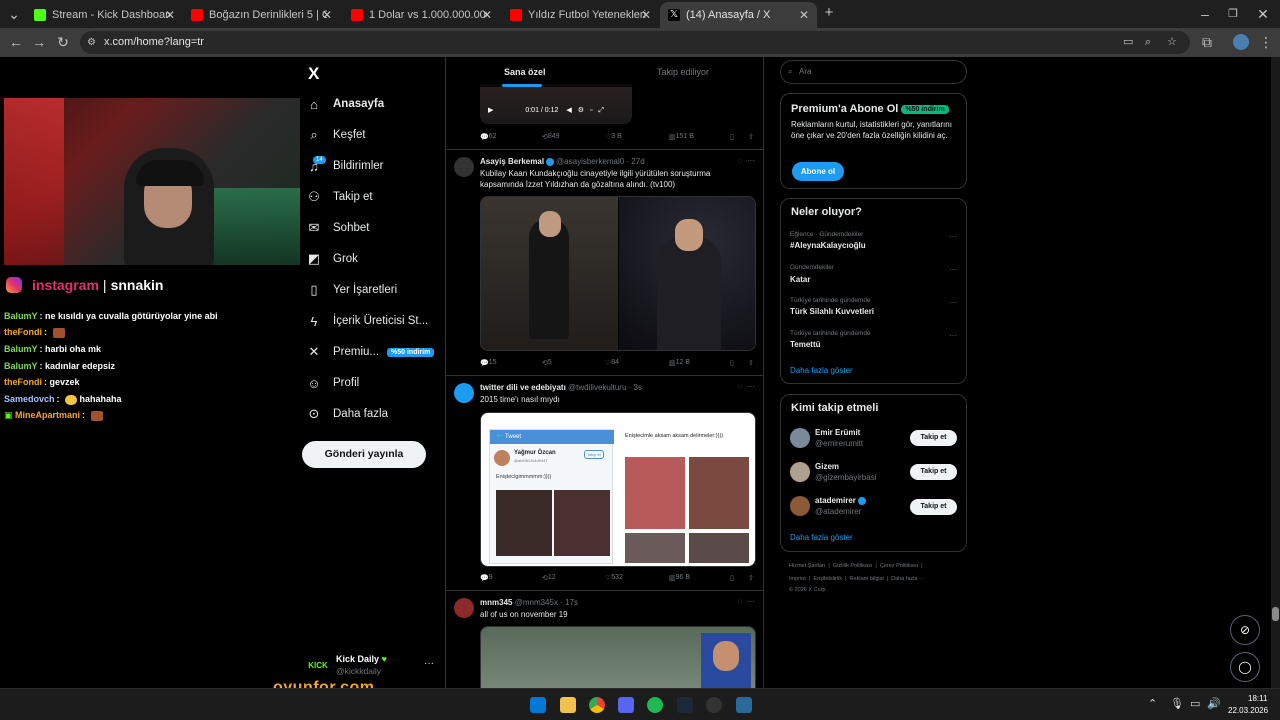  I want to click on site-info-icon: ⚙, so click(91, 42).